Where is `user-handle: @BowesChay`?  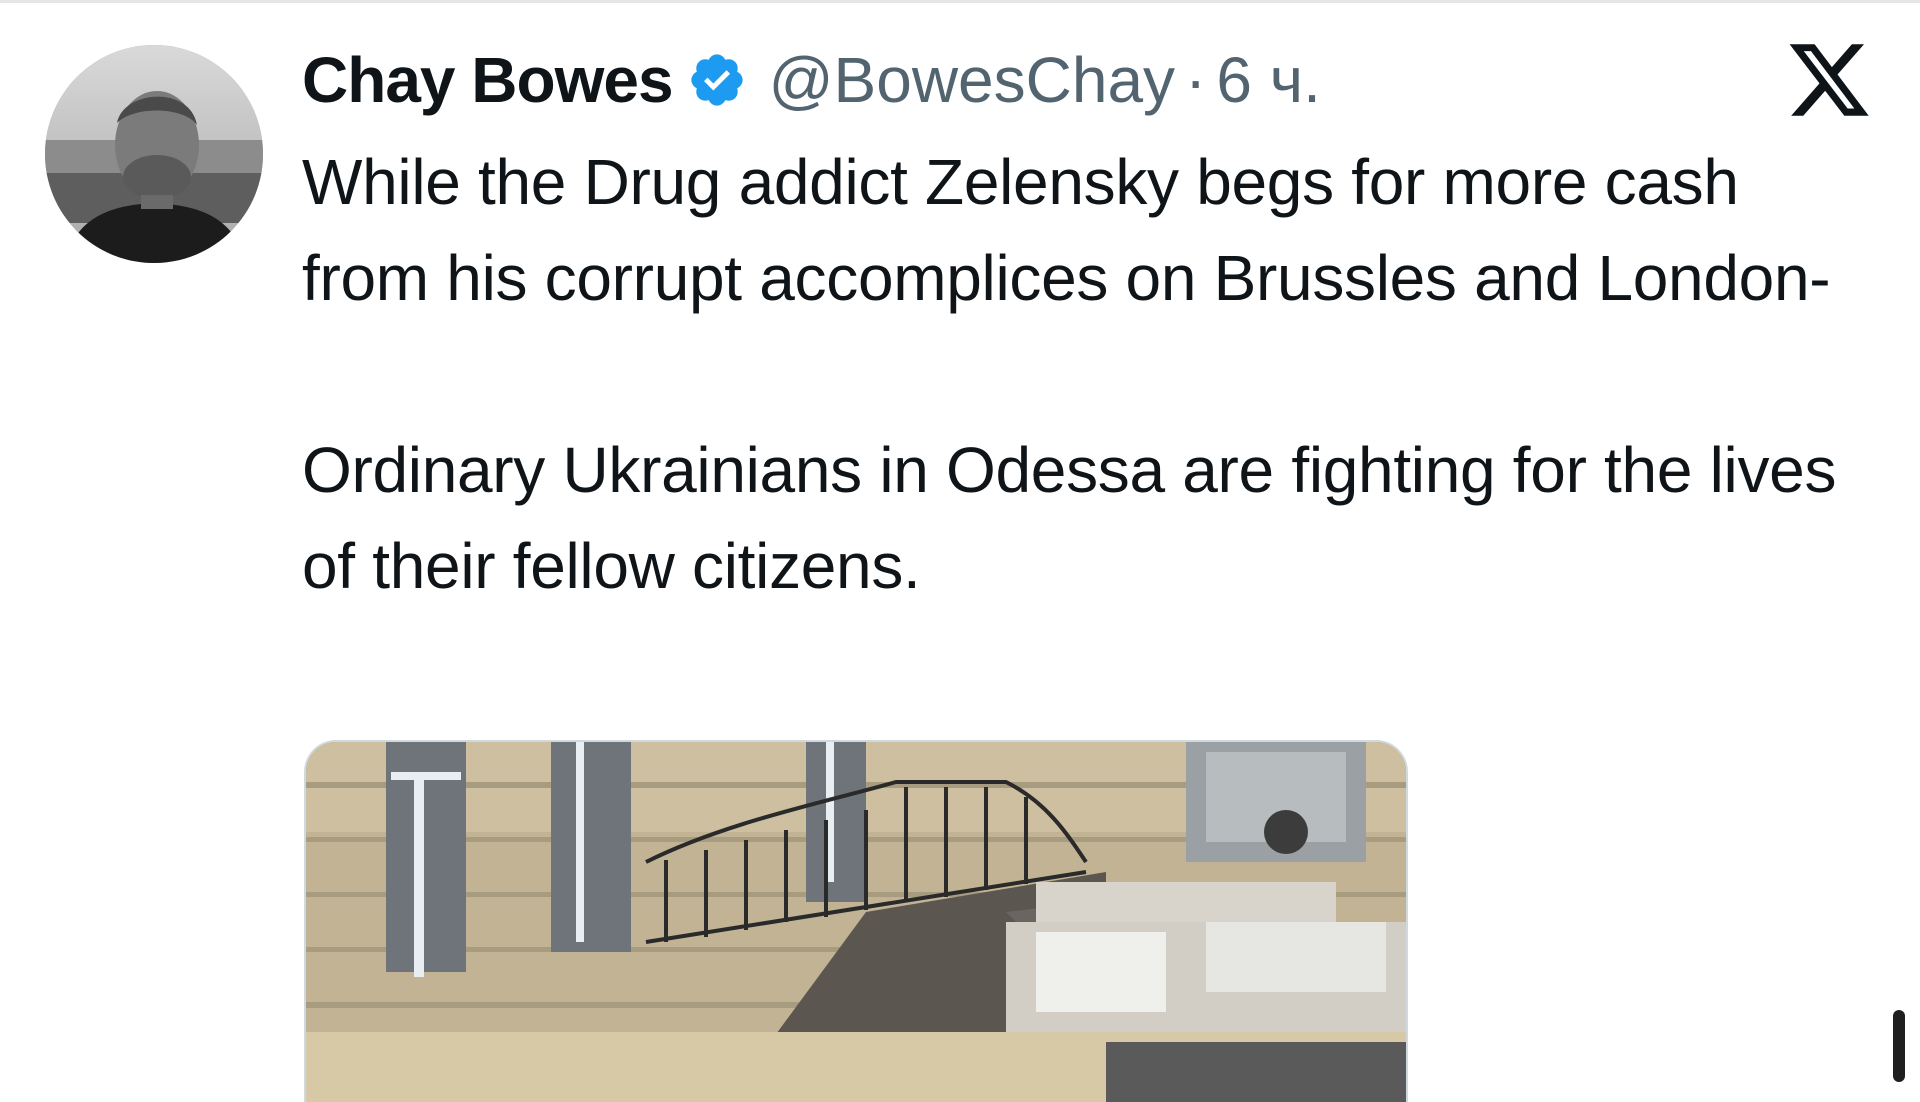 user-handle: @BowesChay is located at coordinates (972, 80).